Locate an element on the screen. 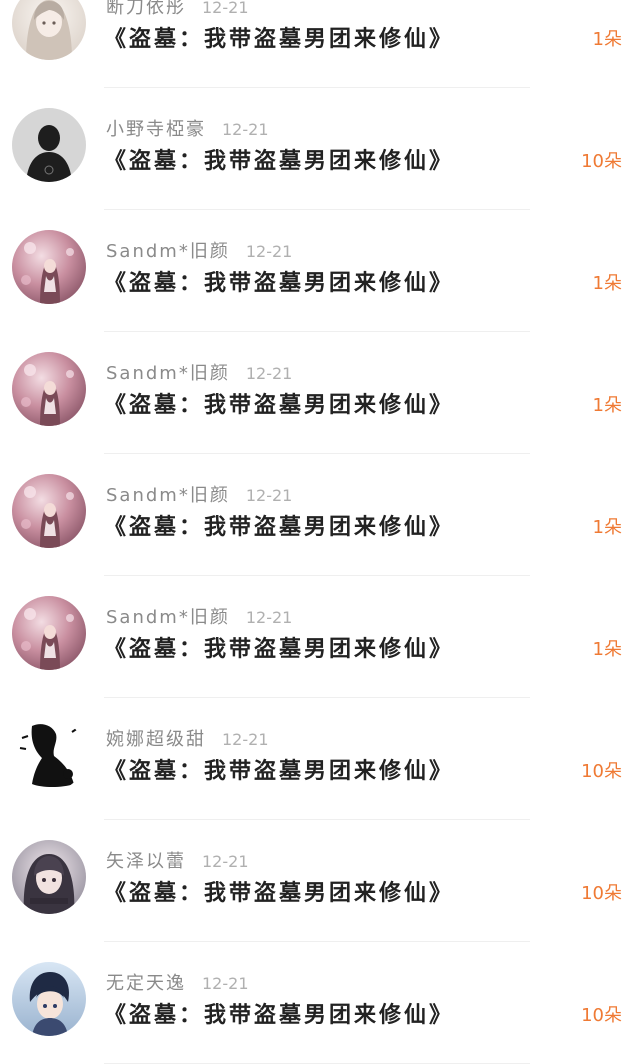  meta-line: 断刀依彤 12-21 is located at coordinates (177, 11).